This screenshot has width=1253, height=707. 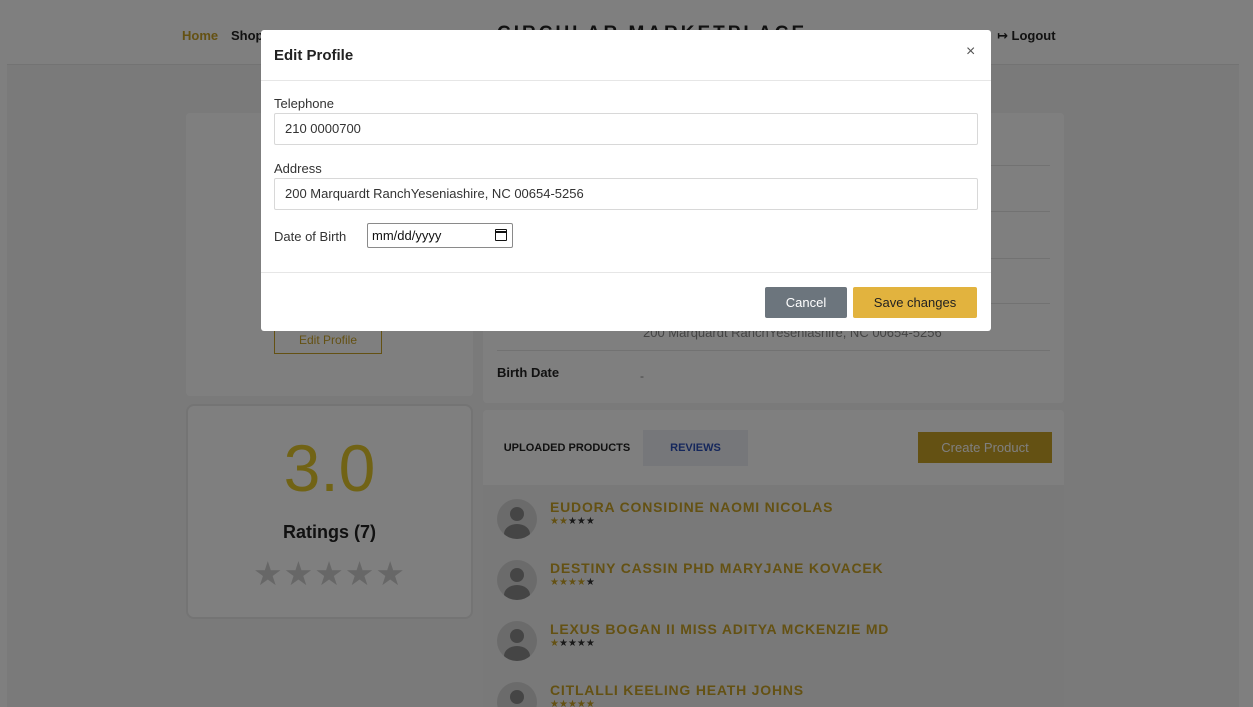 What do you see at coordinates (626, 55) in the screenshot?
I see `modal-header: Edit Profile ×` at bounding box center [626, 55].